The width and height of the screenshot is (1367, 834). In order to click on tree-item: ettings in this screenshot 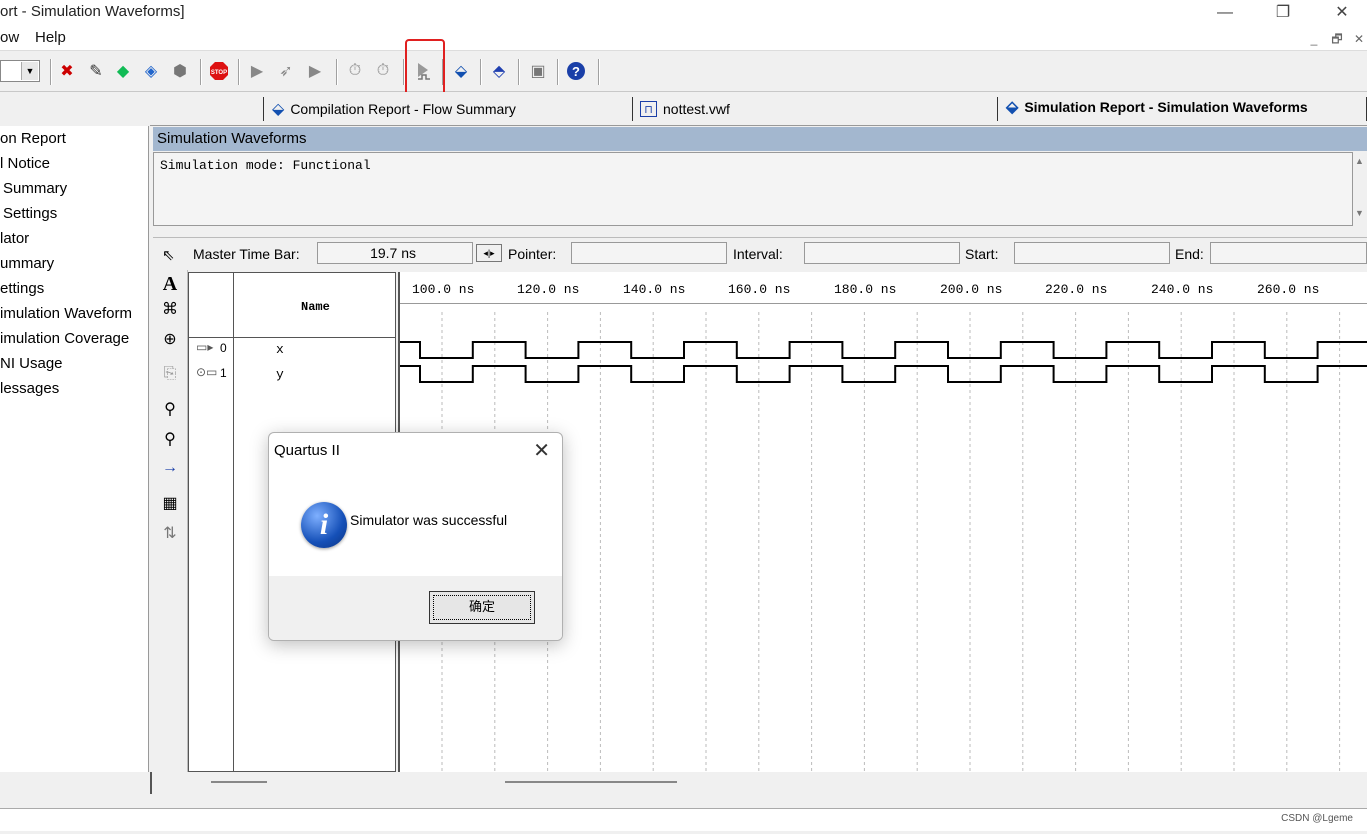, I will do `click(22, 288)`.